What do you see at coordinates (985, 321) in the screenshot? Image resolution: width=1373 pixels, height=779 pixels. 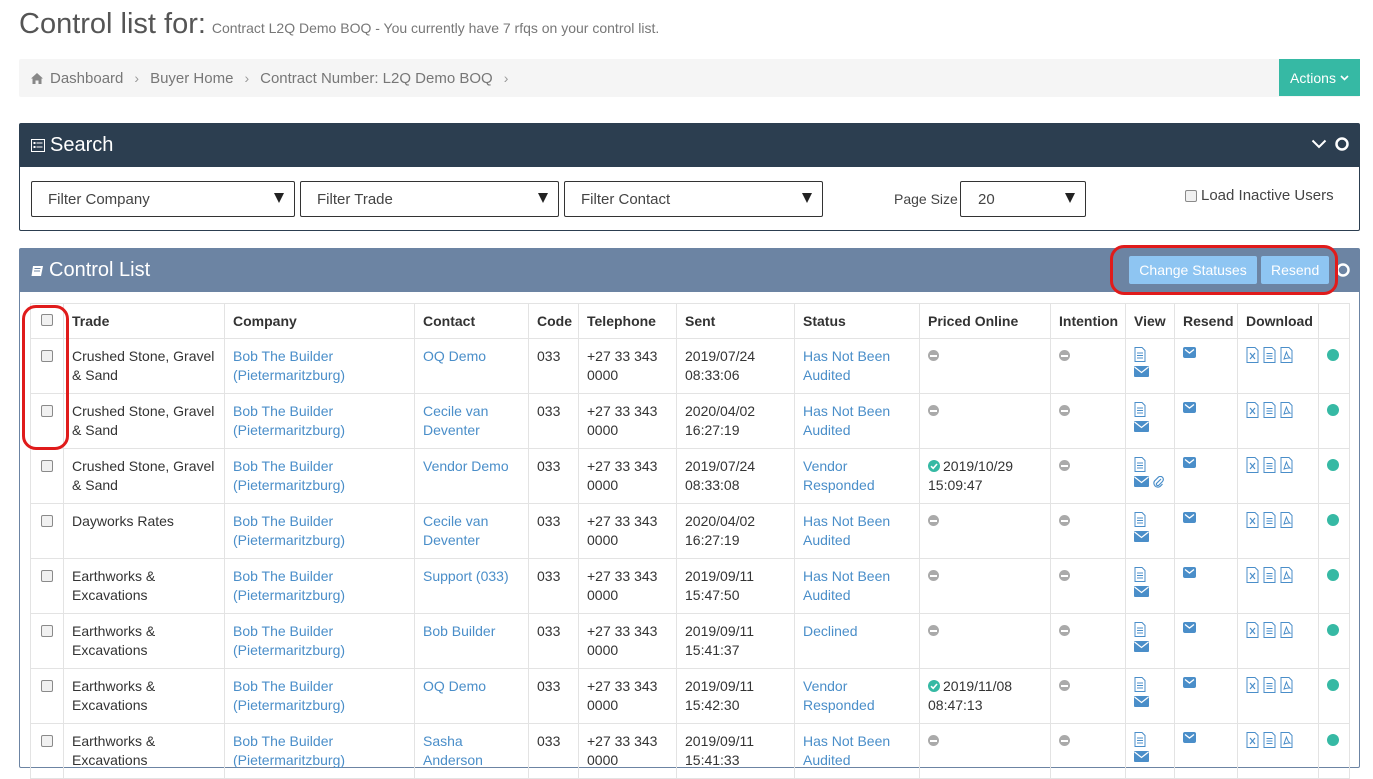 I see `column-header-priced-online: Priced Online` at bounding box center [985, 321].